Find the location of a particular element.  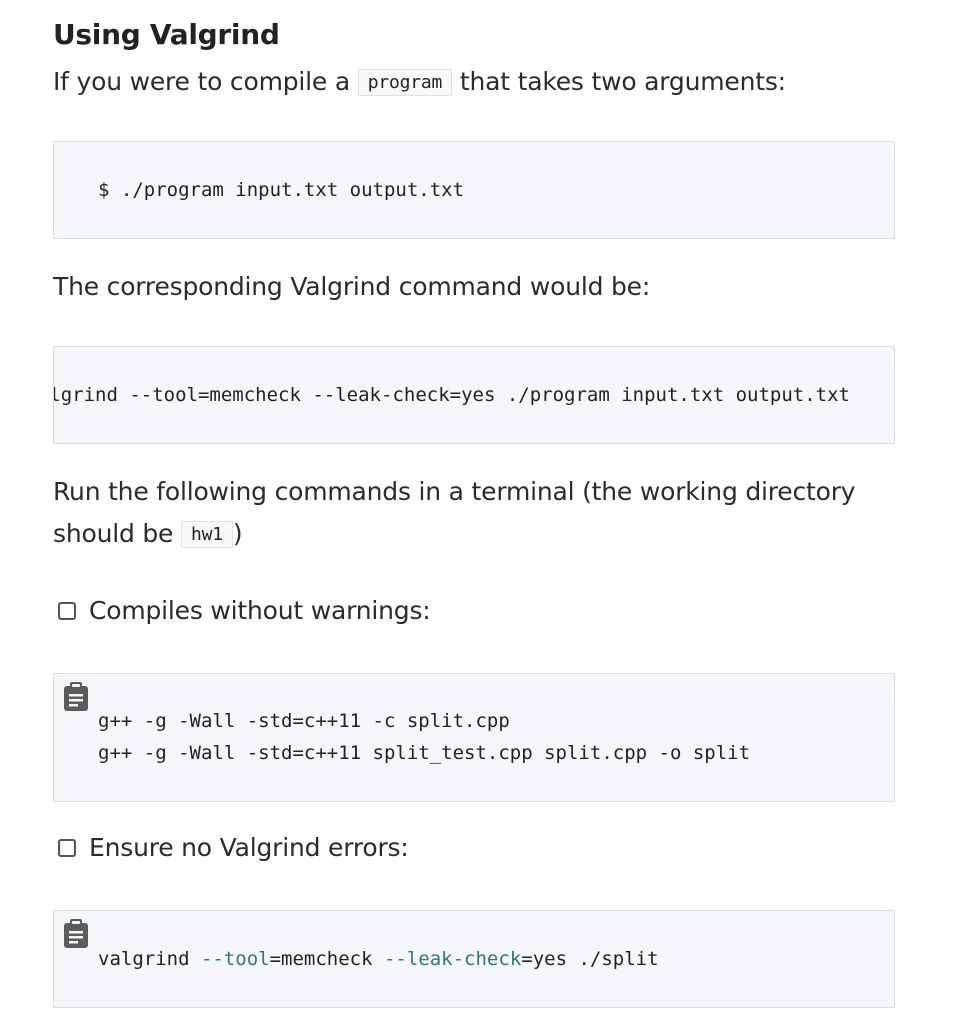

checklist-item-valgrind: Ensure no Valgrind errors: is located at coordinates (233, 847).